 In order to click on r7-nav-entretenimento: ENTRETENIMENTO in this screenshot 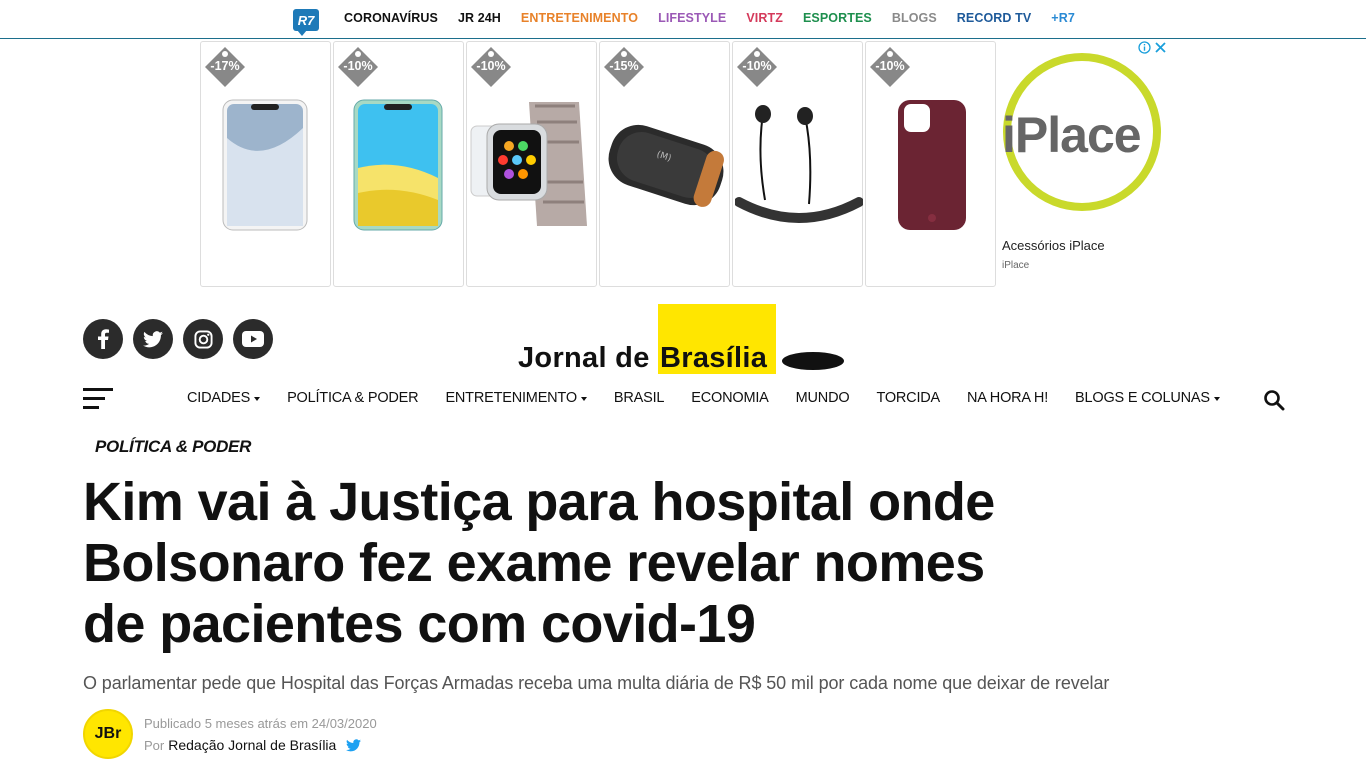, I will do `click(579, 18)`.